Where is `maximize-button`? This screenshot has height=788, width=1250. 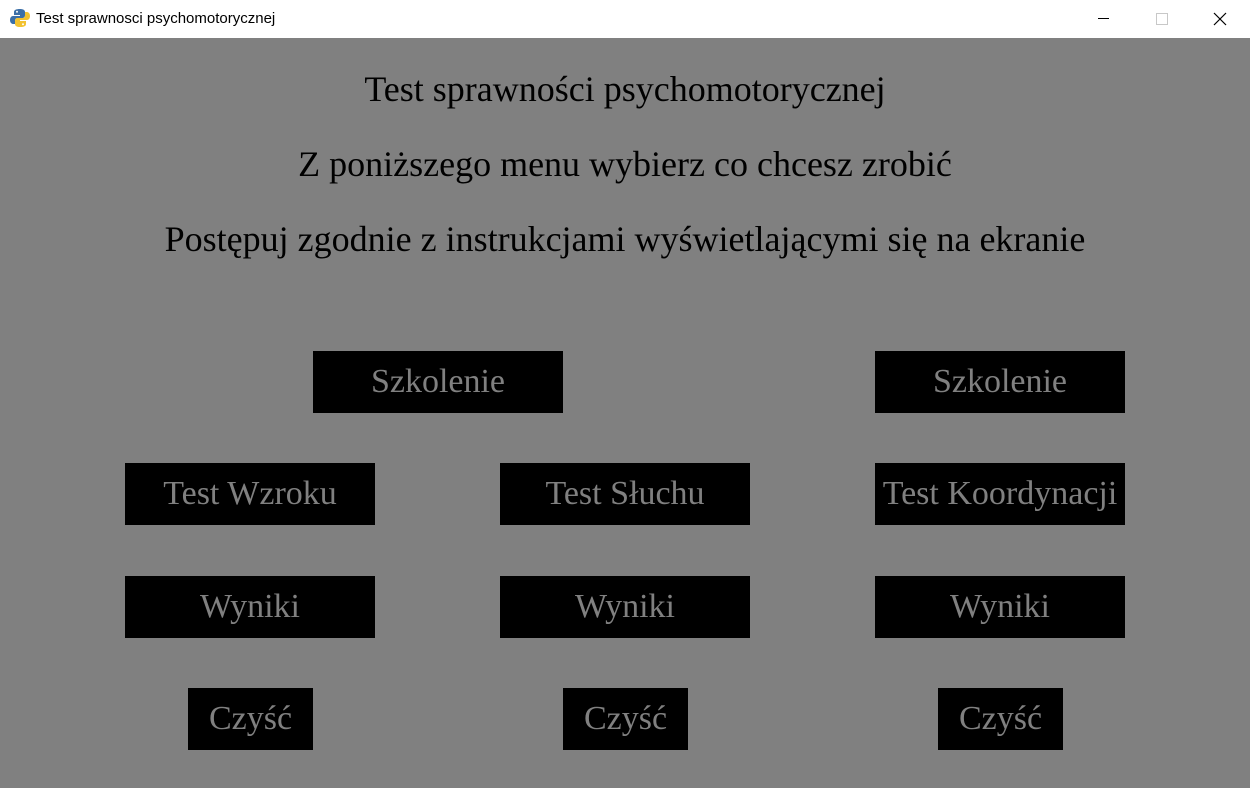 maximize-button is located at coordinates (1161, 19).